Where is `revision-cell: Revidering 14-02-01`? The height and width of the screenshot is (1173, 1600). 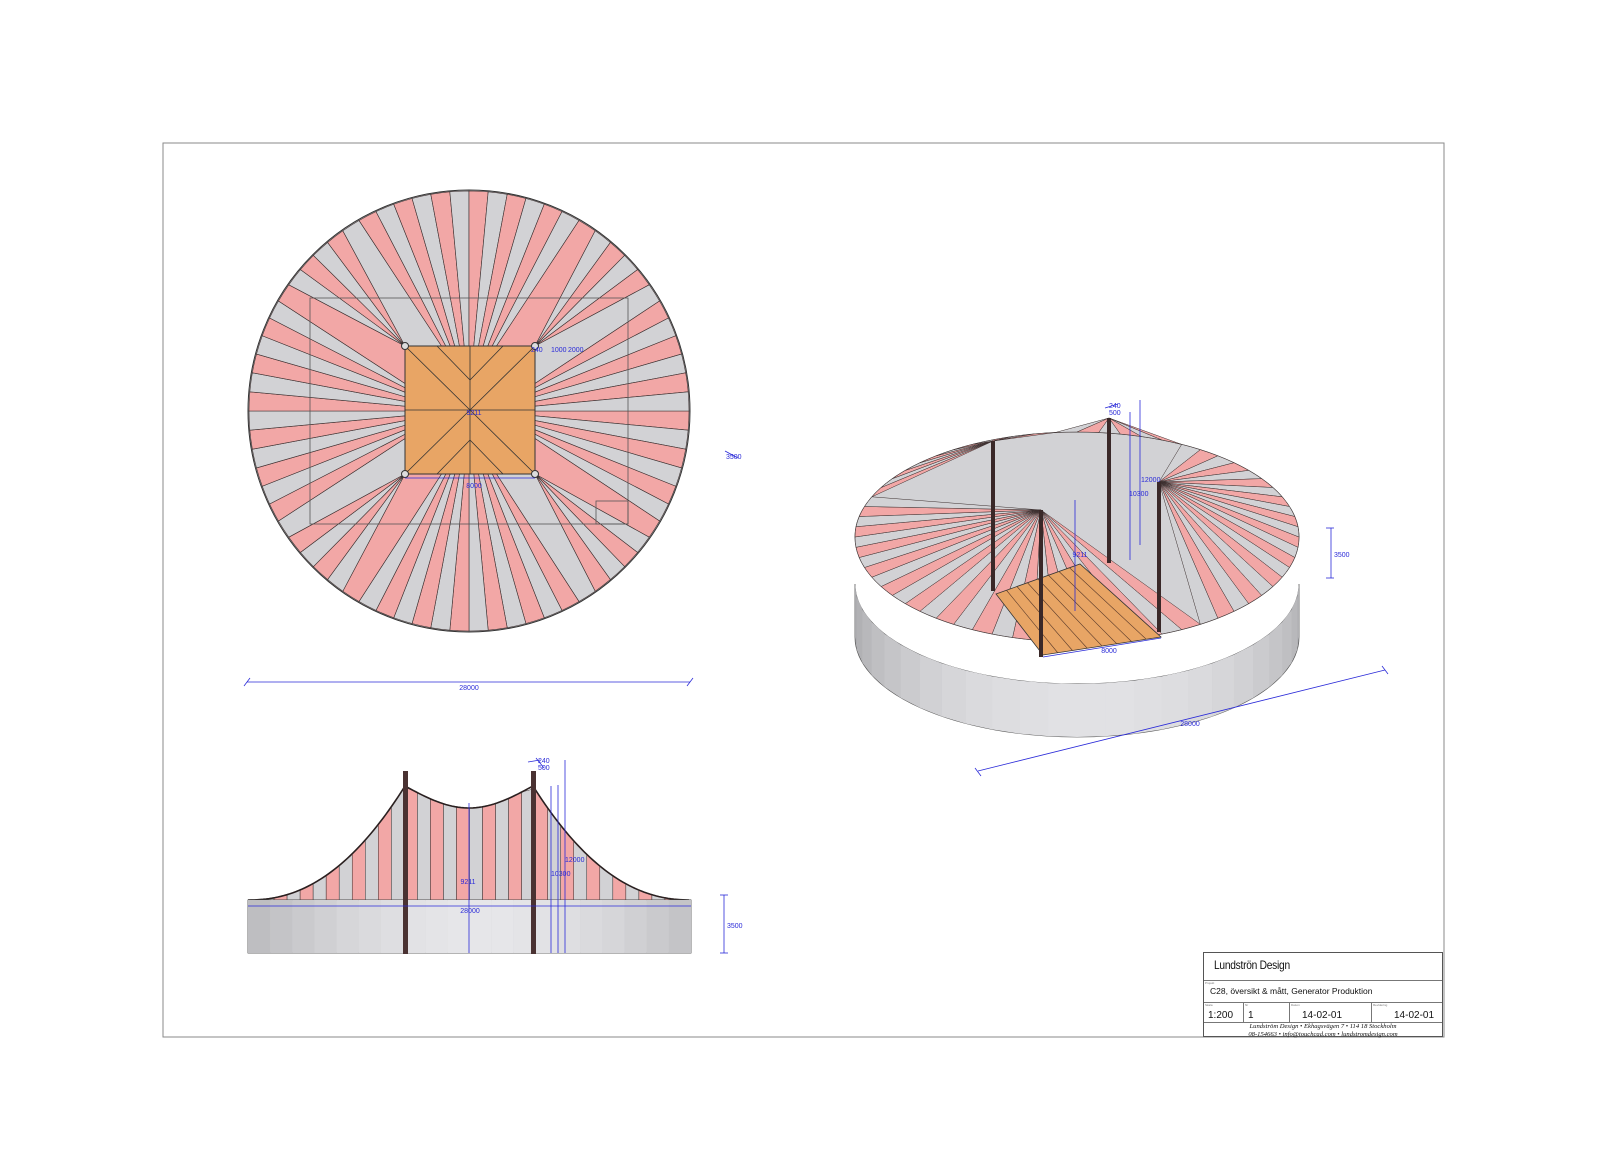 revision-cell: Revidering 14-02-01 is located at coordinates (1408, 1013).